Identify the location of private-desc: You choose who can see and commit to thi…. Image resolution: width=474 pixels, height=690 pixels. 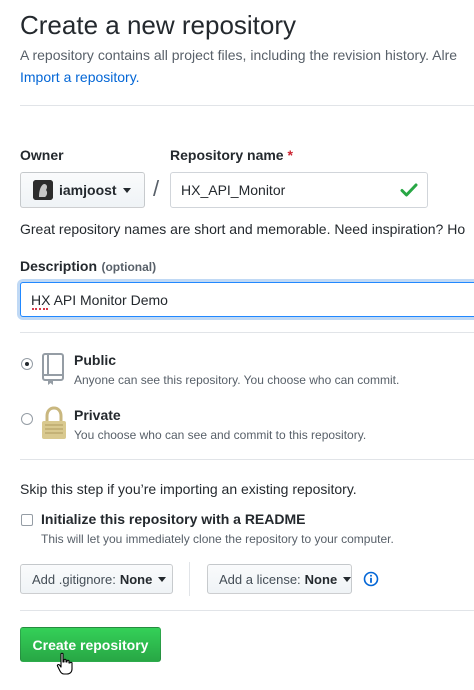
(220, 435).